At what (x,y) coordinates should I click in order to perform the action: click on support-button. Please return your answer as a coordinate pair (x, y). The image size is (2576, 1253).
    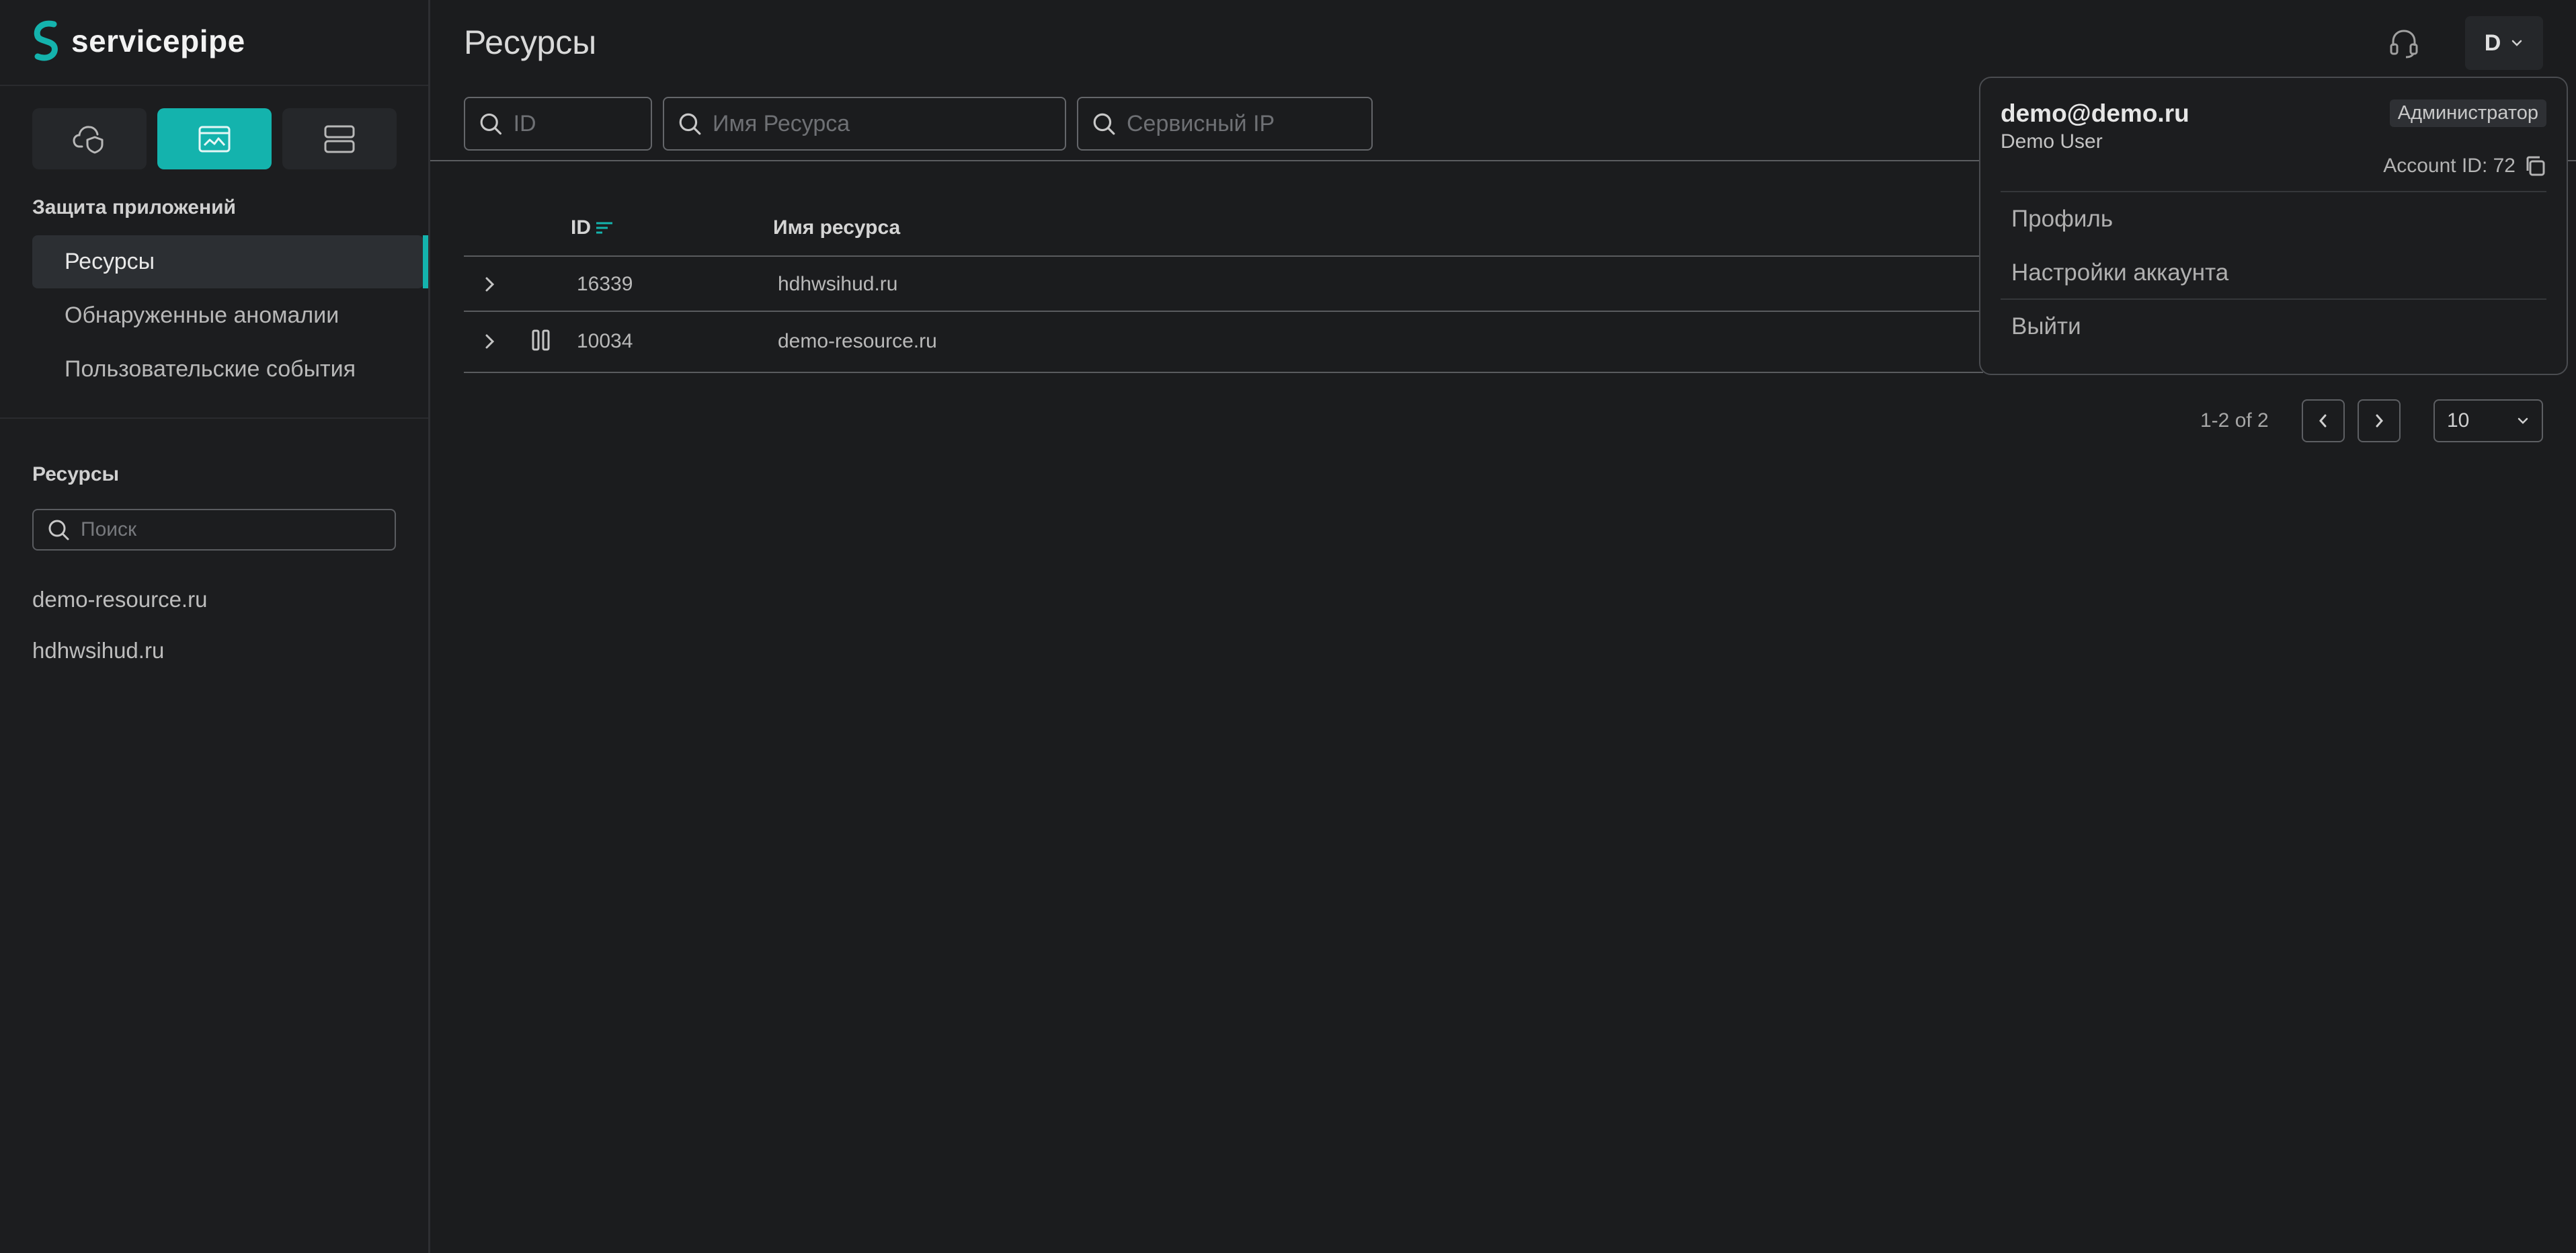
    Looking at the image, I should click on (2404, 43).